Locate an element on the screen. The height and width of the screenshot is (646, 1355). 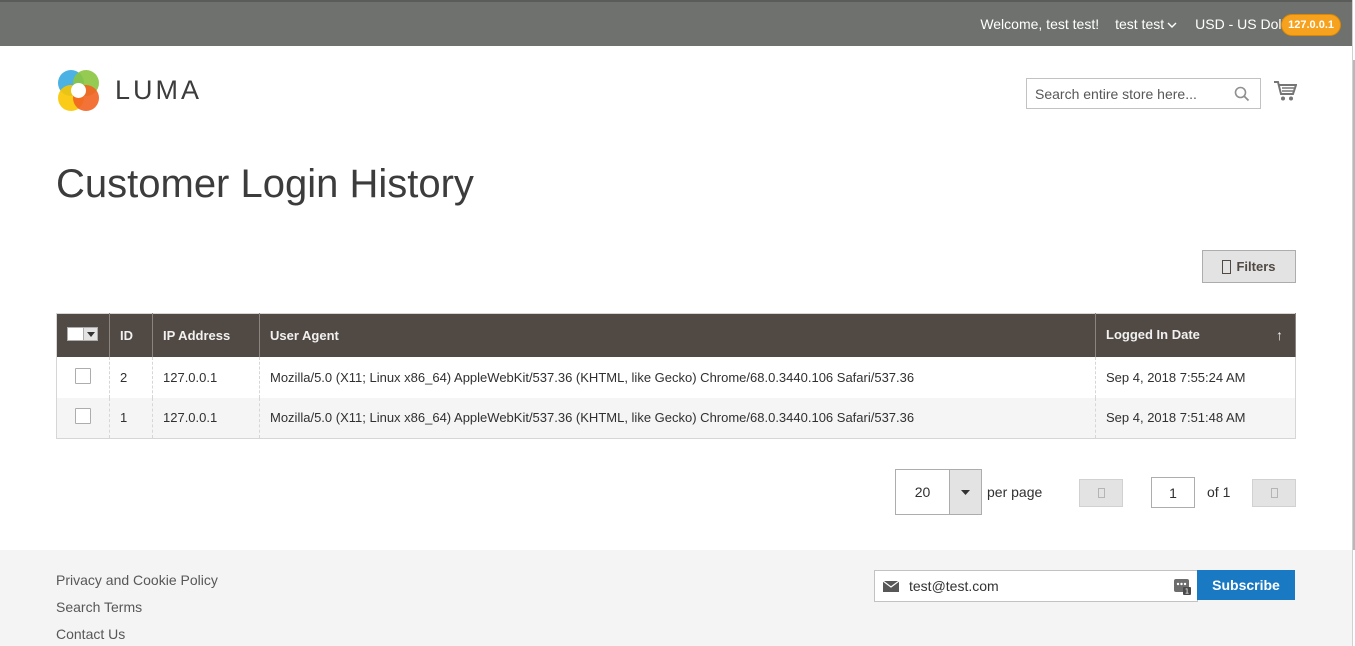
ip-badge: 127.0.0.1 is located at coordinates (1311, 25).